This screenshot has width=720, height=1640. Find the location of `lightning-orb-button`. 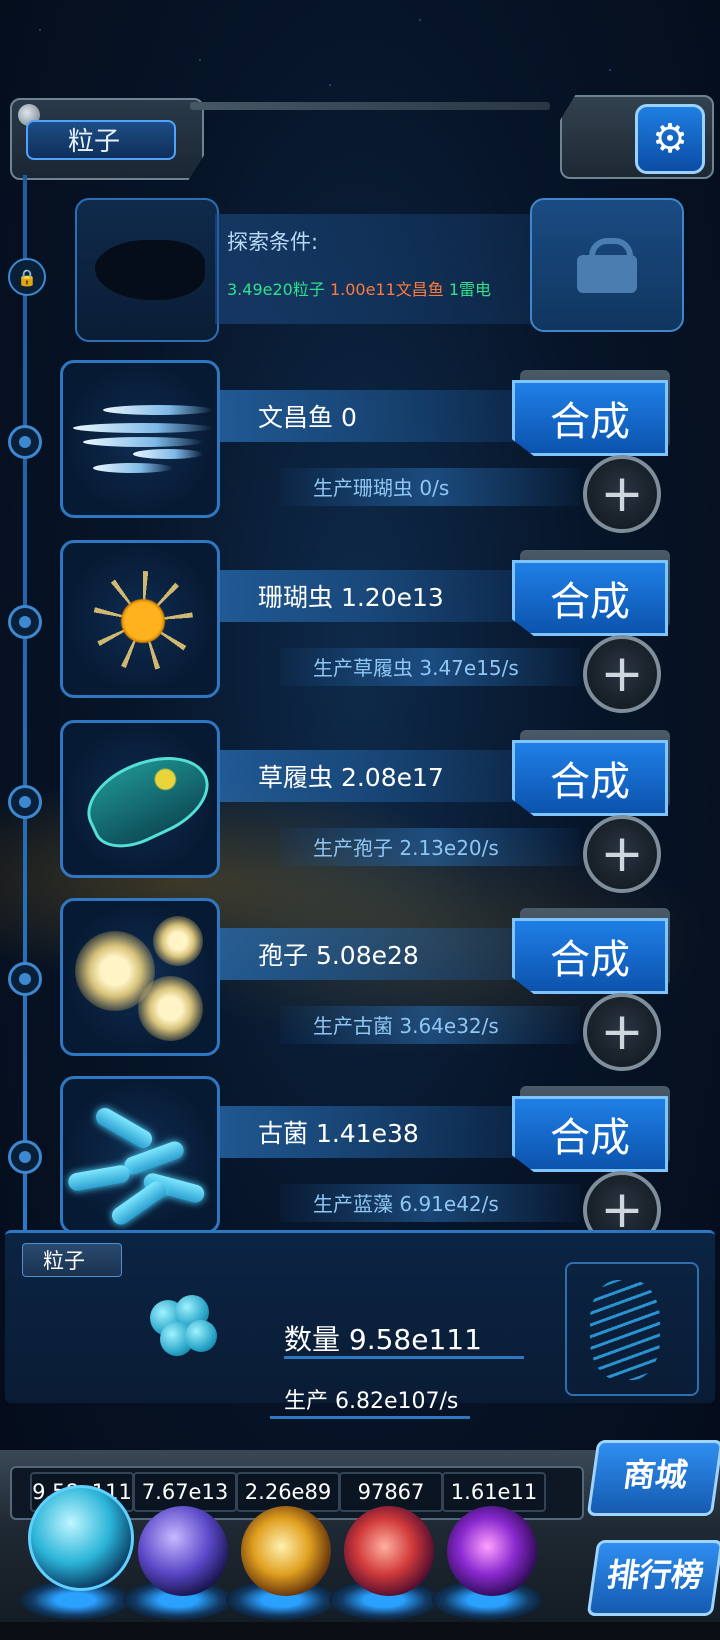

lightning-orb-button is located at coordinates (183, 1551).